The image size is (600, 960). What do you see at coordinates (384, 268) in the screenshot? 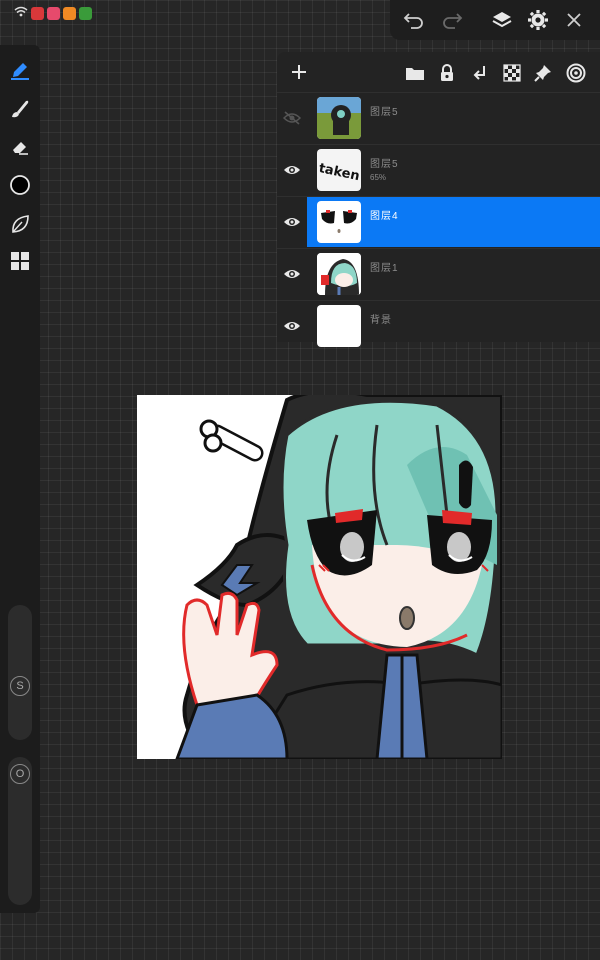
I see `layer-name: 图层1` at bounding box center [384, 268].